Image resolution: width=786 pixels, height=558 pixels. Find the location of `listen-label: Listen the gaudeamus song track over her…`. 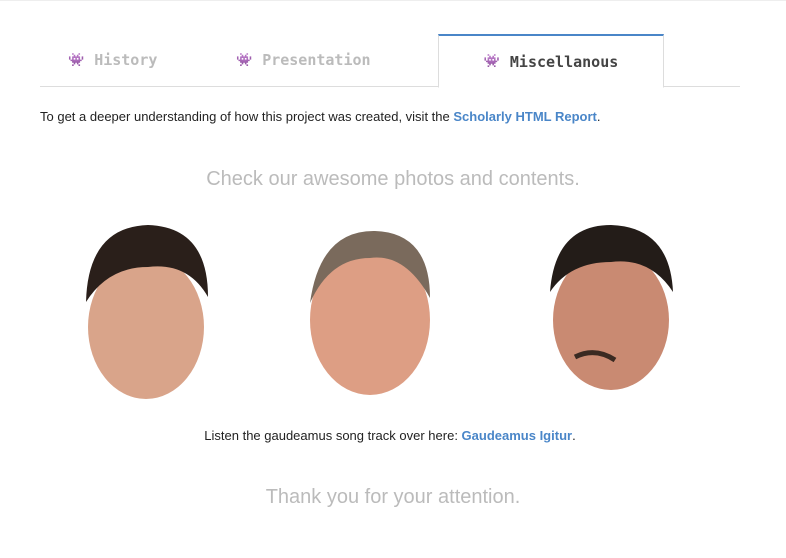

listen-label: Listen the gaudeamus song track over her… is located at coordinates (333, 435).